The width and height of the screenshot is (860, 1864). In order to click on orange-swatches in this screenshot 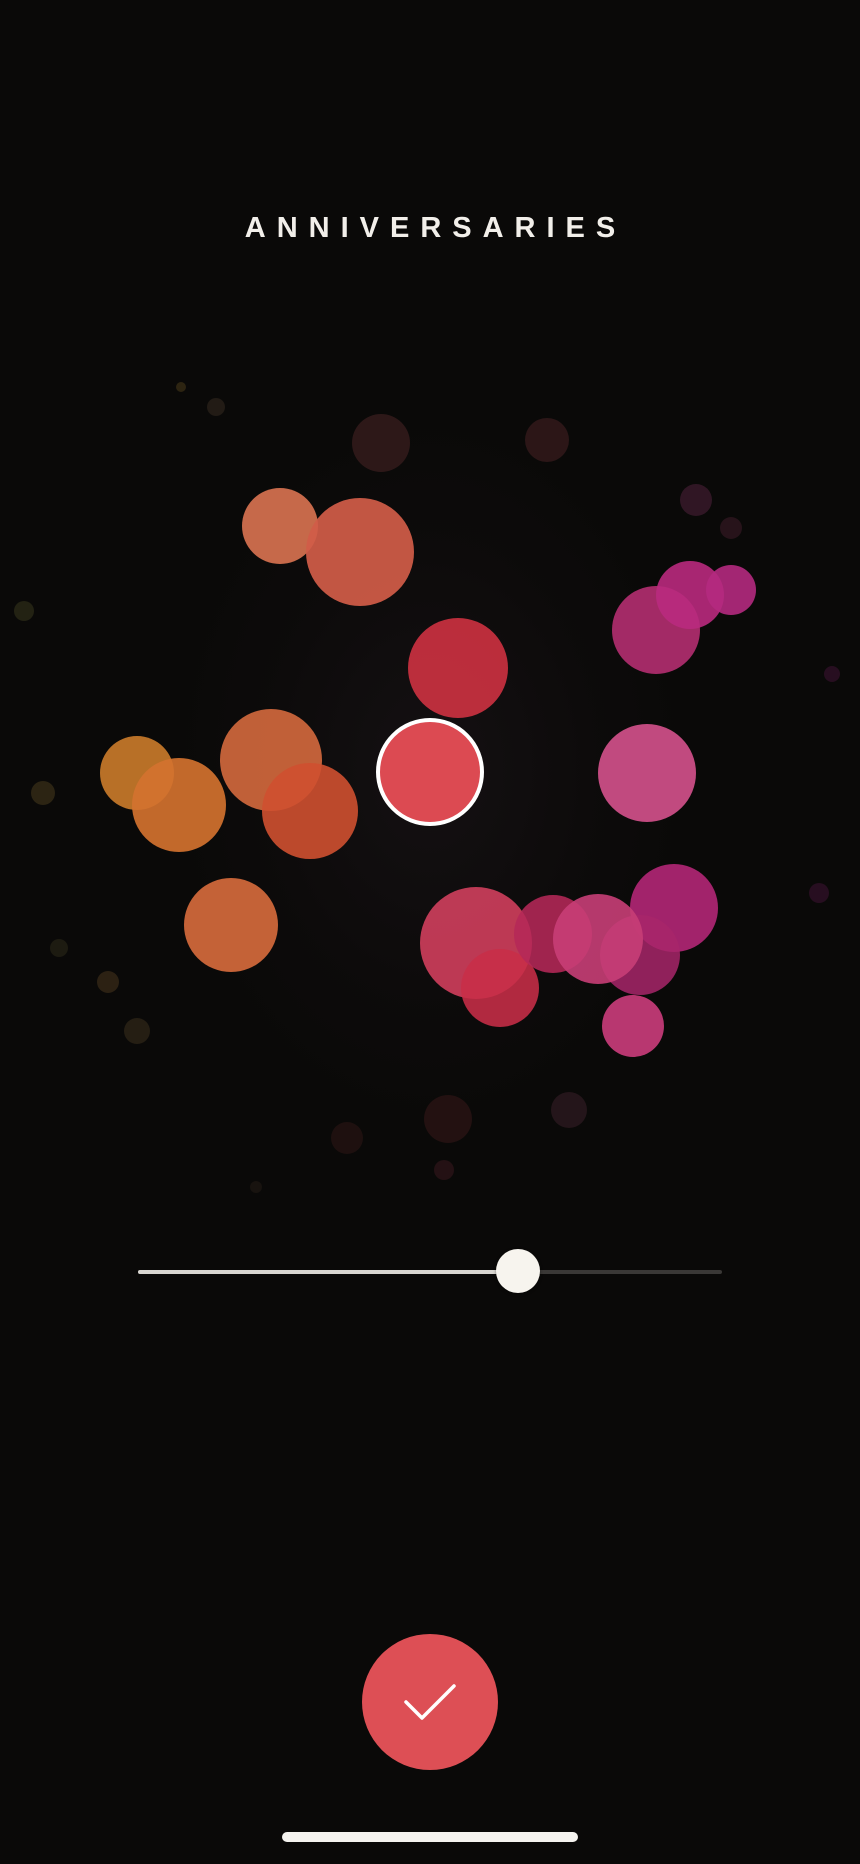, I will do `click(257, 730)`.